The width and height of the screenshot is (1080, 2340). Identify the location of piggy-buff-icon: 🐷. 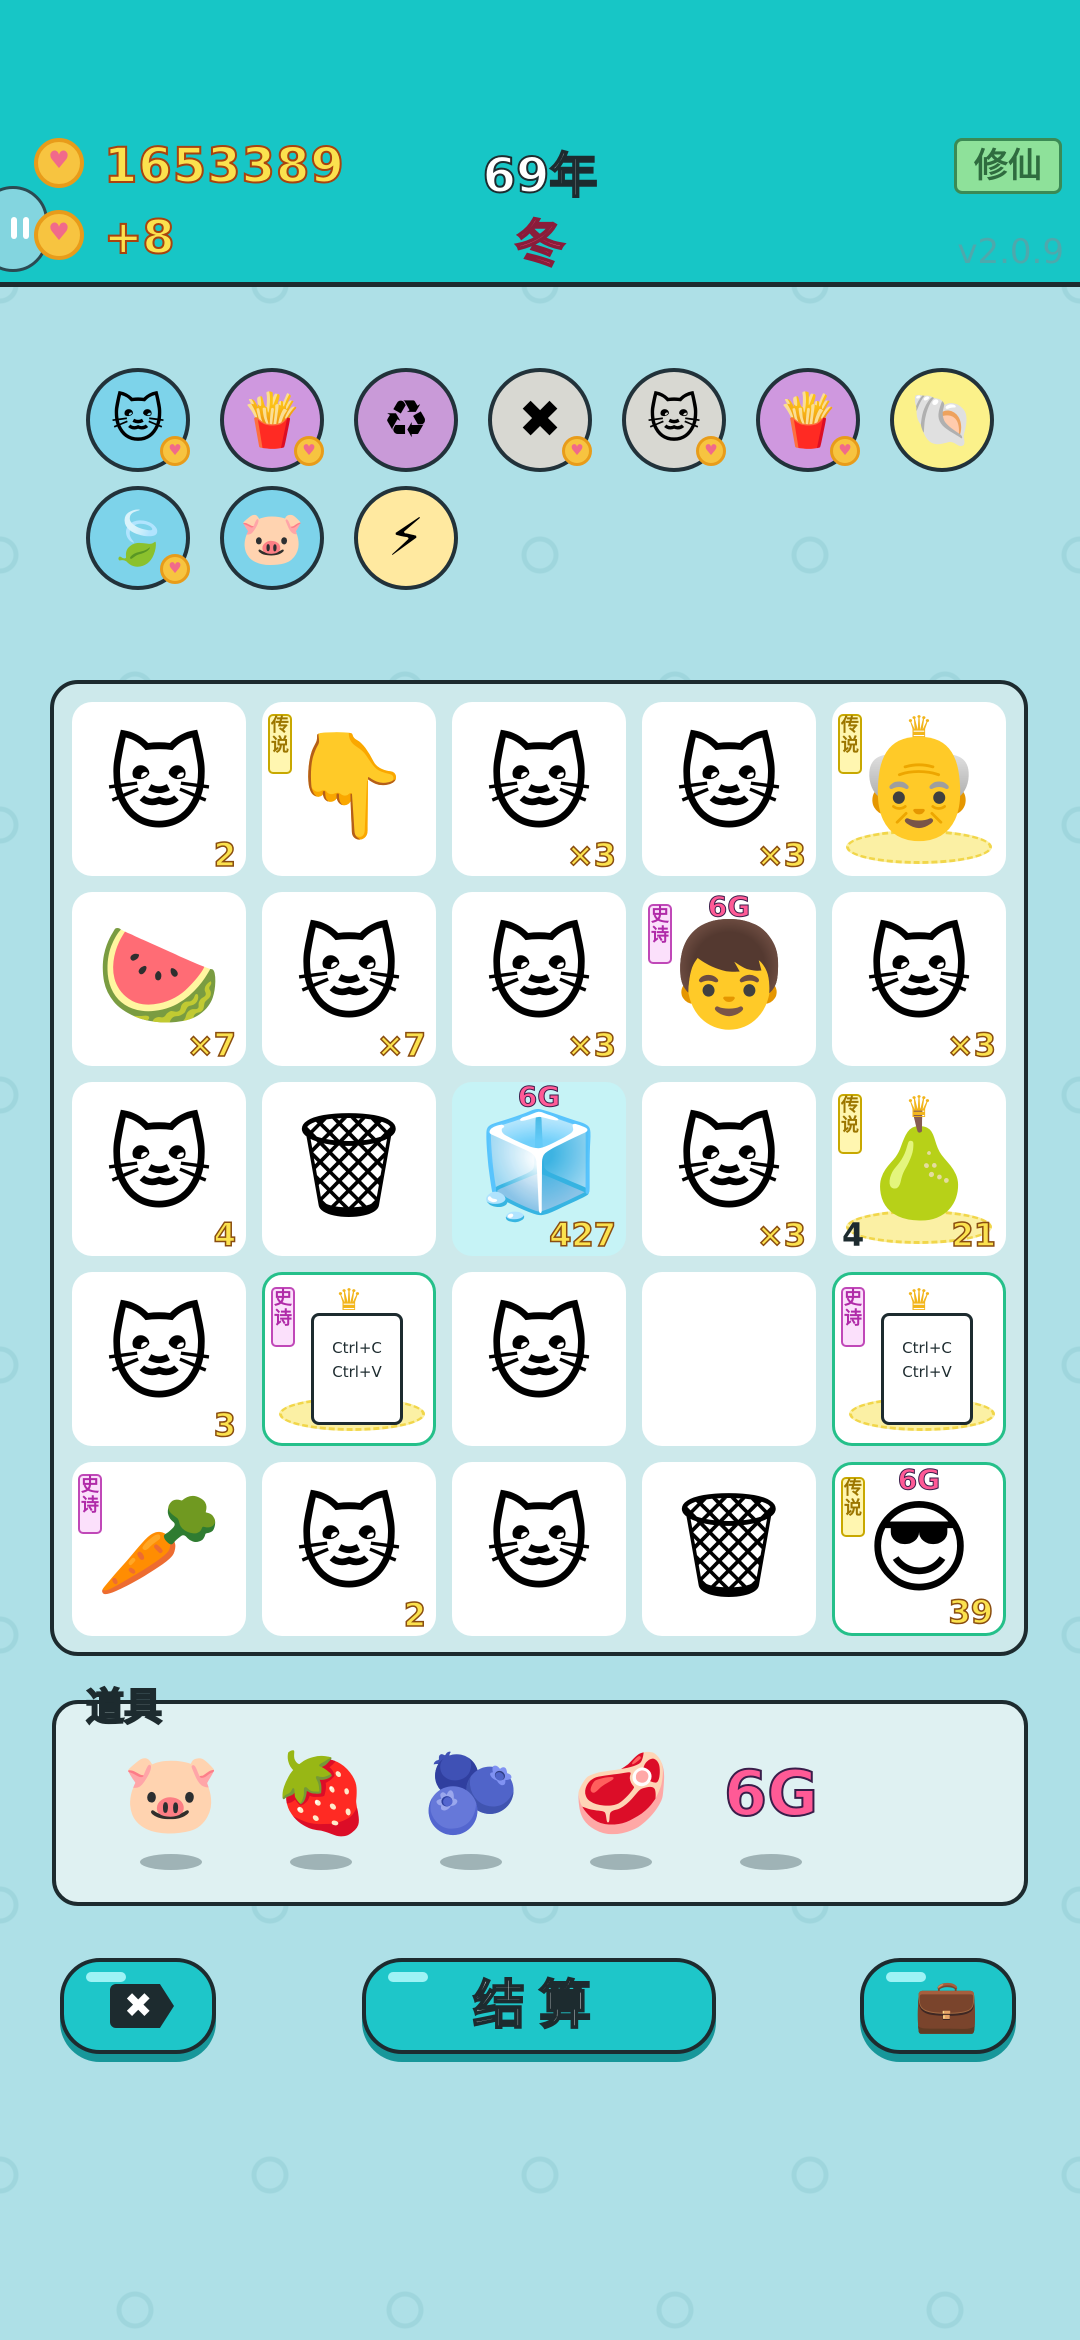
(272, 538).